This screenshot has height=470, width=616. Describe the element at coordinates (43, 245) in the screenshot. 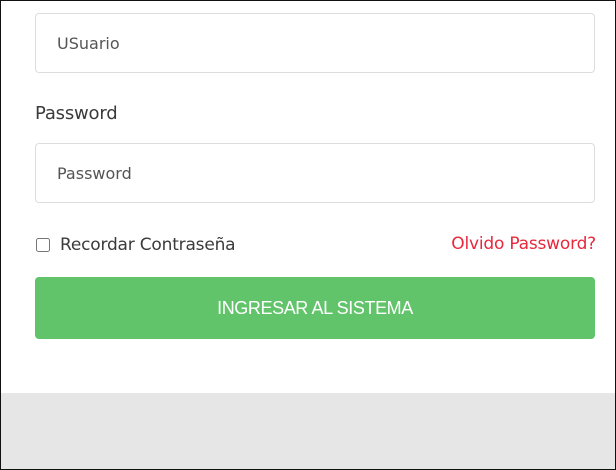

I see `remember-password-checkbox` at that location.